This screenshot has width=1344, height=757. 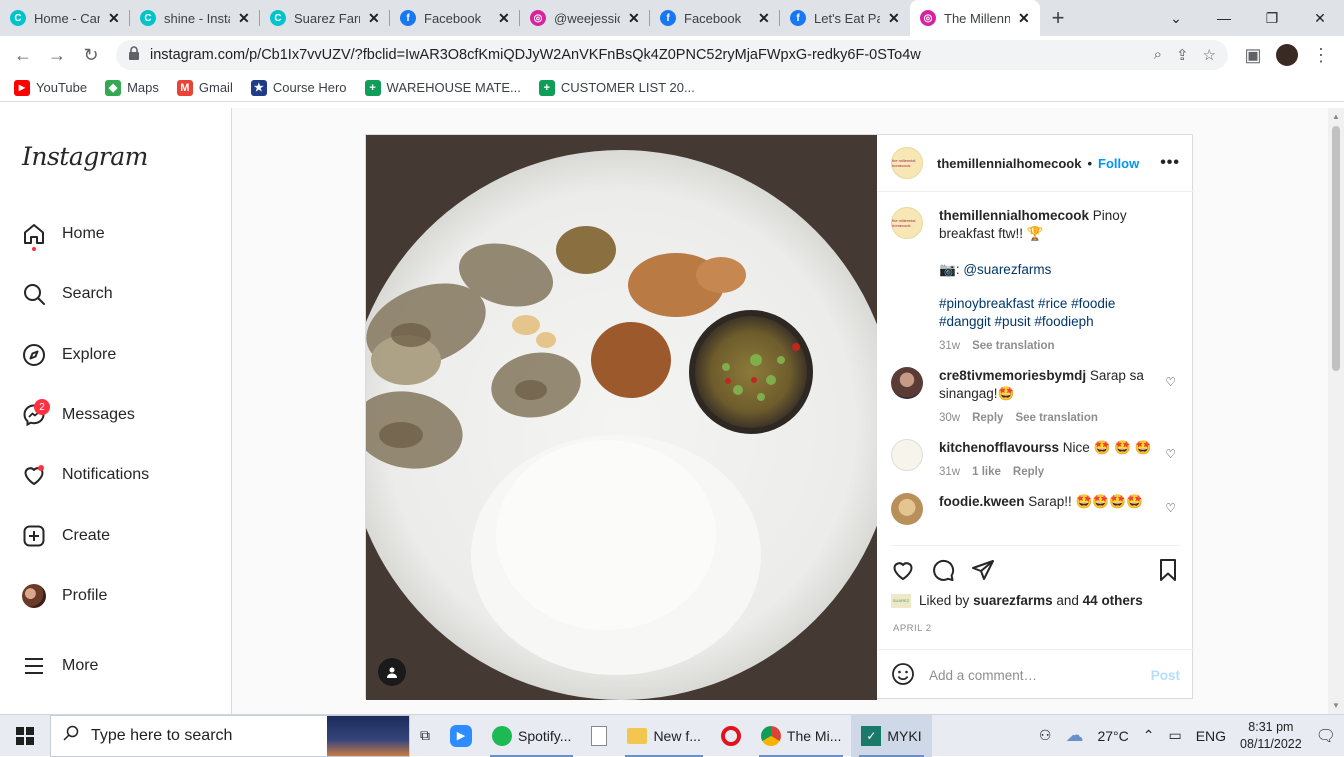 I want to click on minimize-icon: —, so click(x=1224, y=18).